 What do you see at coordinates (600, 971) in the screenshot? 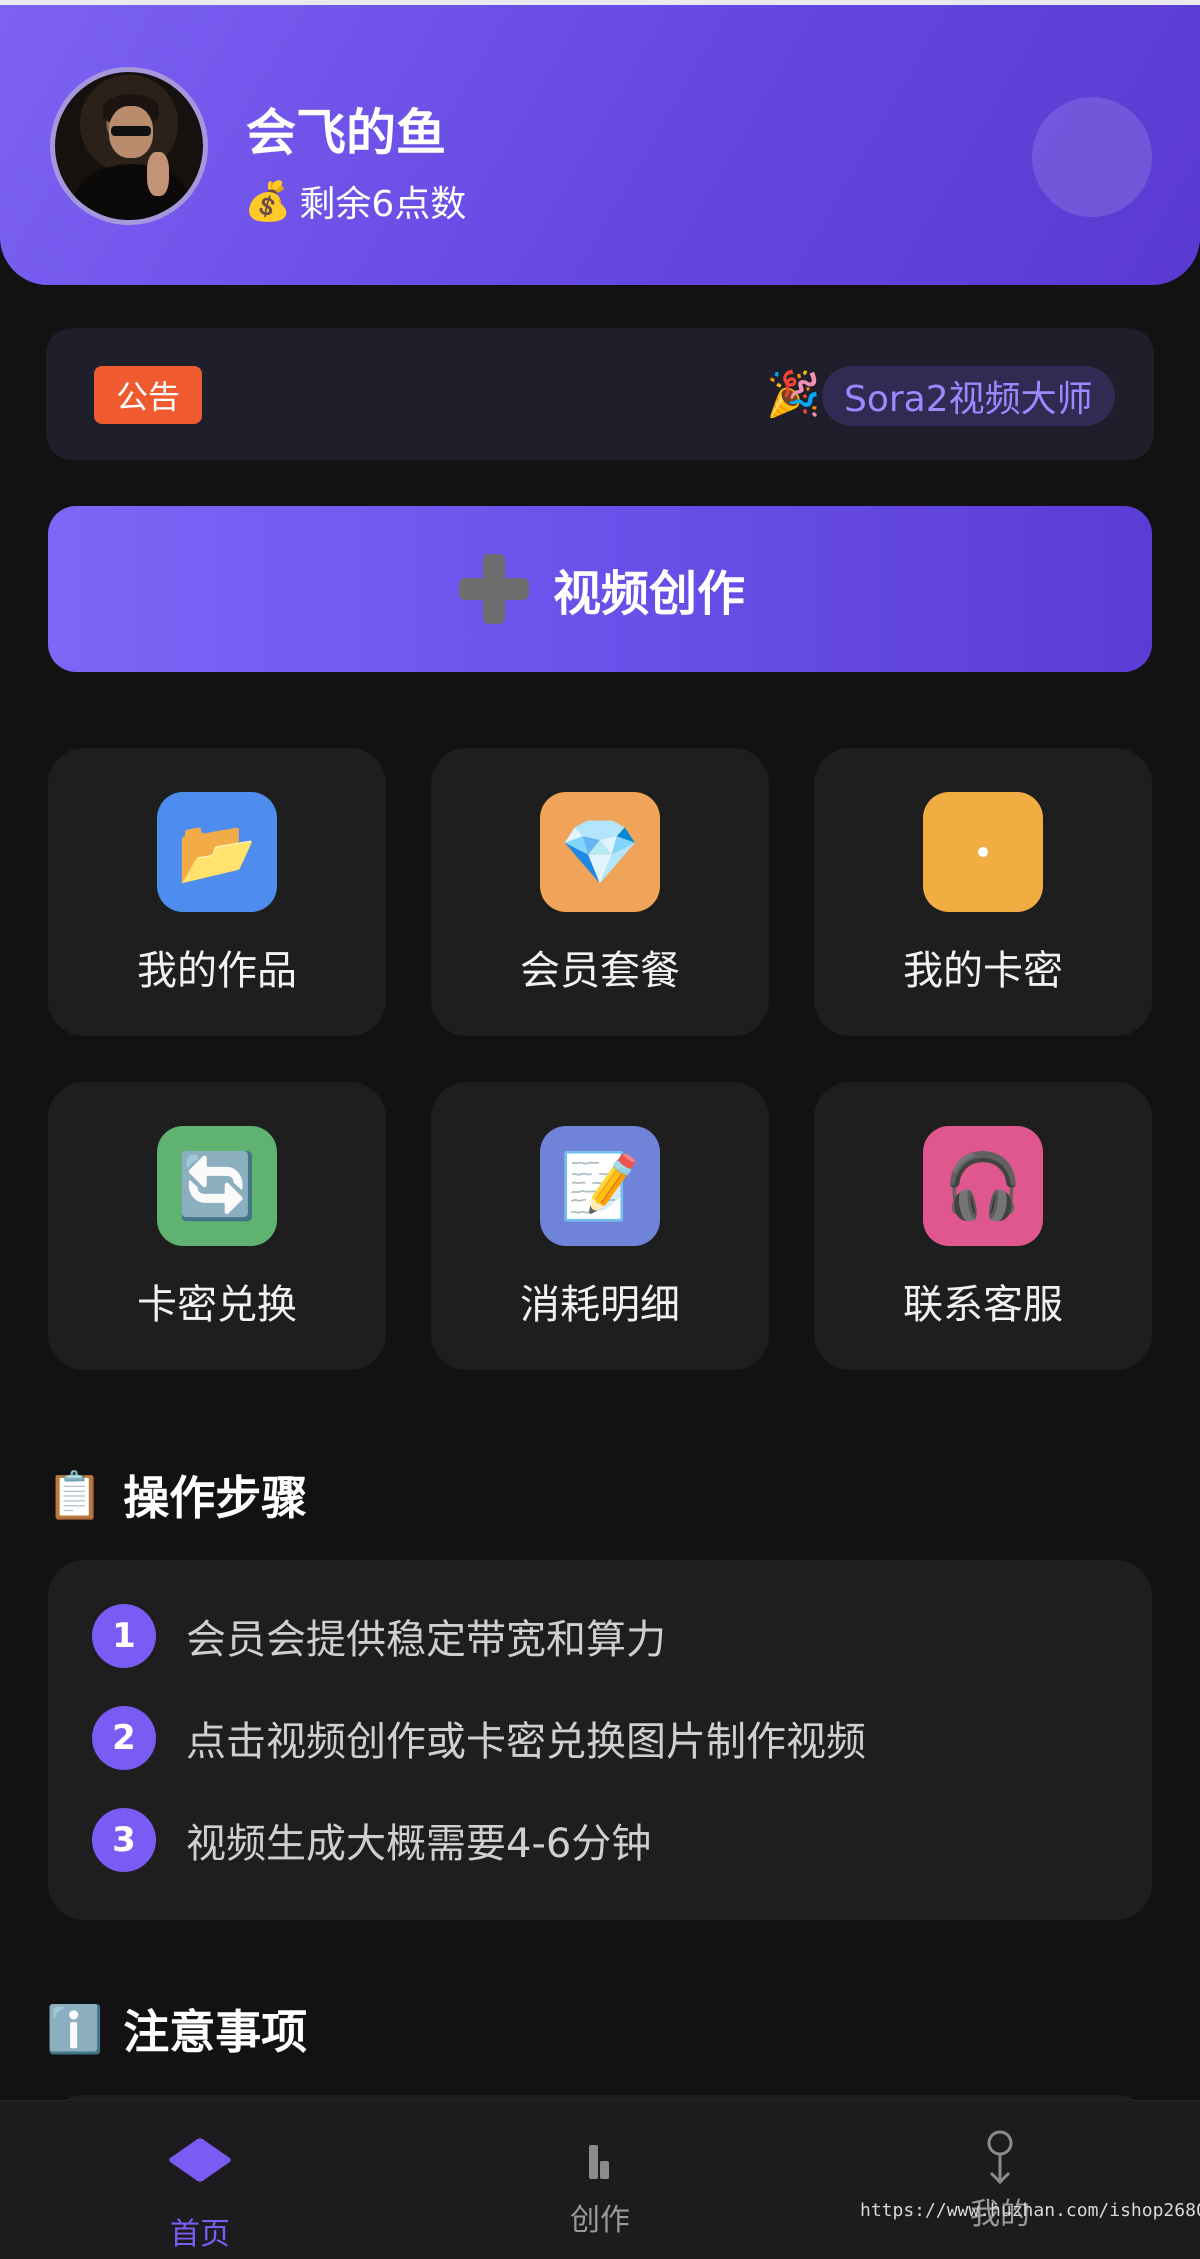
I see `menu-label: 会员套餐` at bounding box center [600, 971].